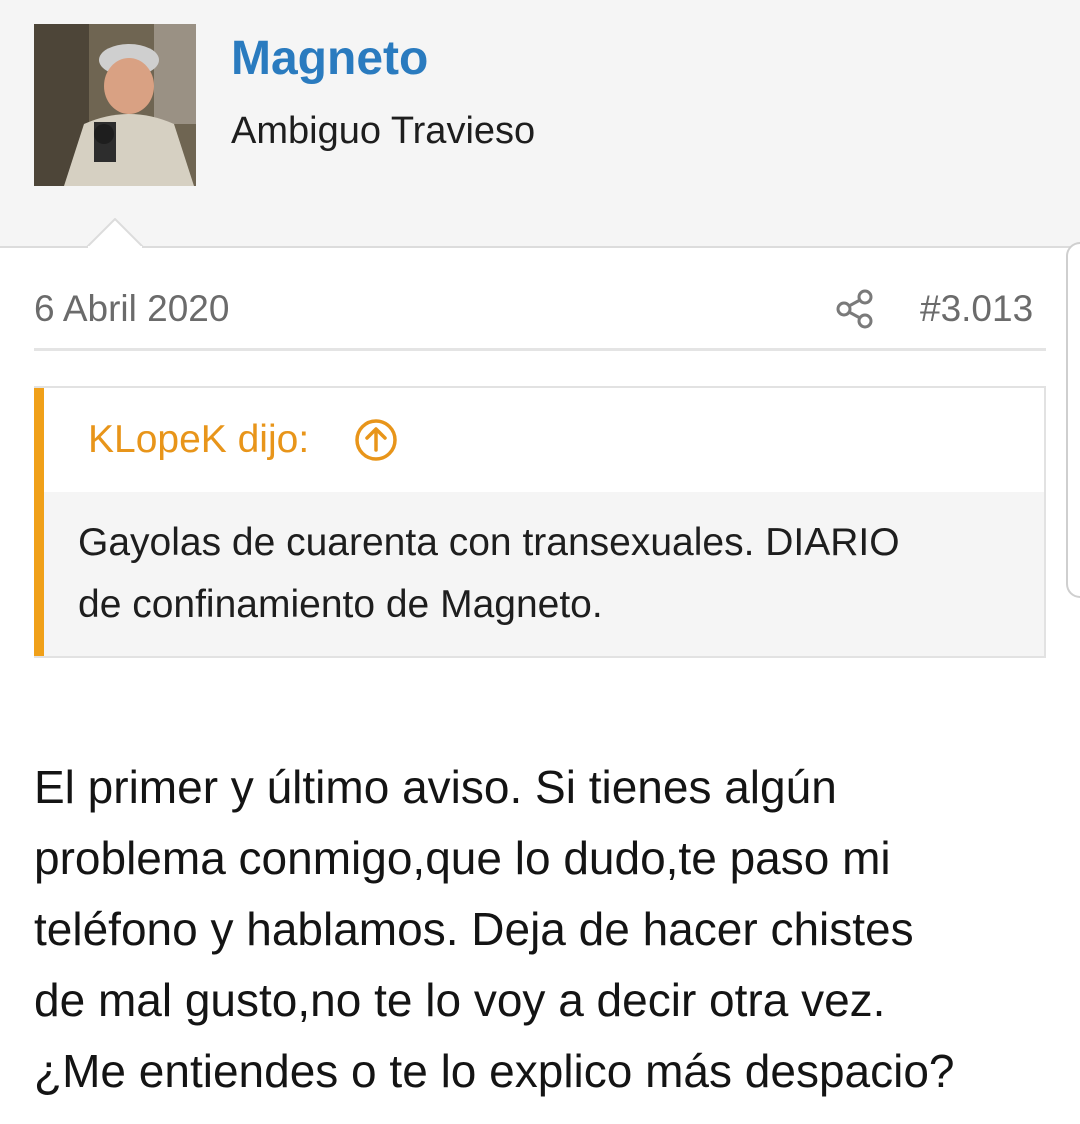  What do you see at coordinates (976, 309) in the screenshot?
I see `post-number-link: #3.013` at bounding box center [976, 309].